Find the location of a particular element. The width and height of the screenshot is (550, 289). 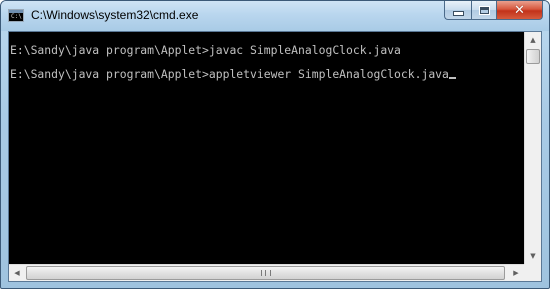

right-arrow-icon: ▶ is located at coordinates (516, 273).